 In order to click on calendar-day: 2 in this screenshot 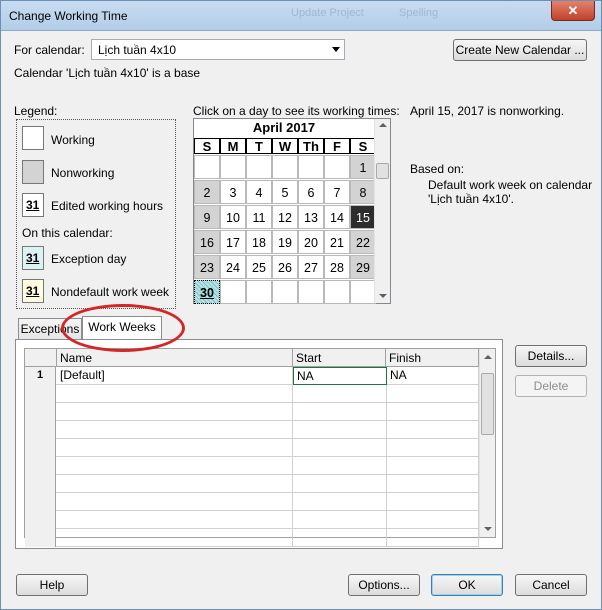, I will do `click(207, 192)`.